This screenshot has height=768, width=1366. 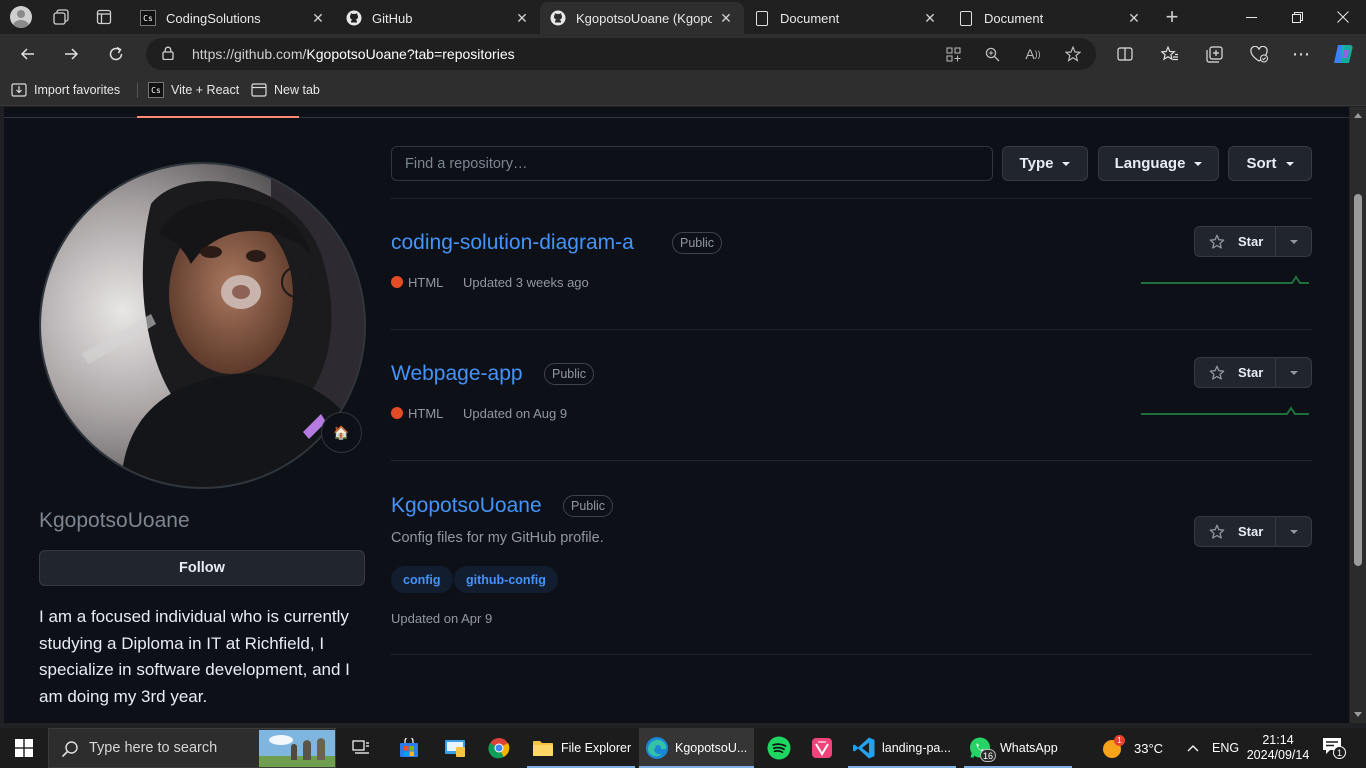 What do you see at coordinates (1050, 18) in the screenshot?
I see `tab-document-2: Document ✕` at bounding box center [1050, 18].